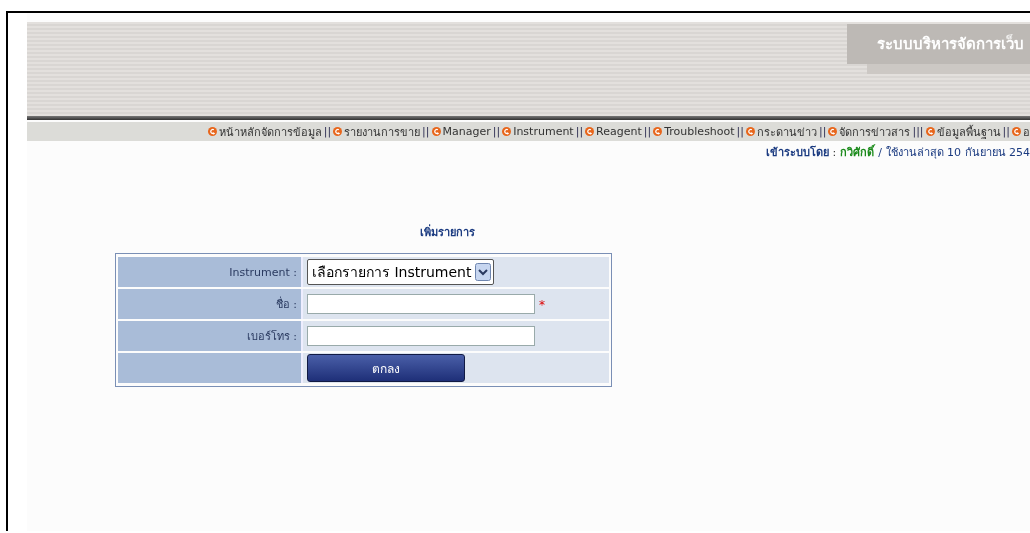 The height and width of the screenshot is (533, 1030). What do you see at coordinates (857, 152) in the screenshot?
I see `user-name: กวิศักดิ์` at bounding box center [857, 152].